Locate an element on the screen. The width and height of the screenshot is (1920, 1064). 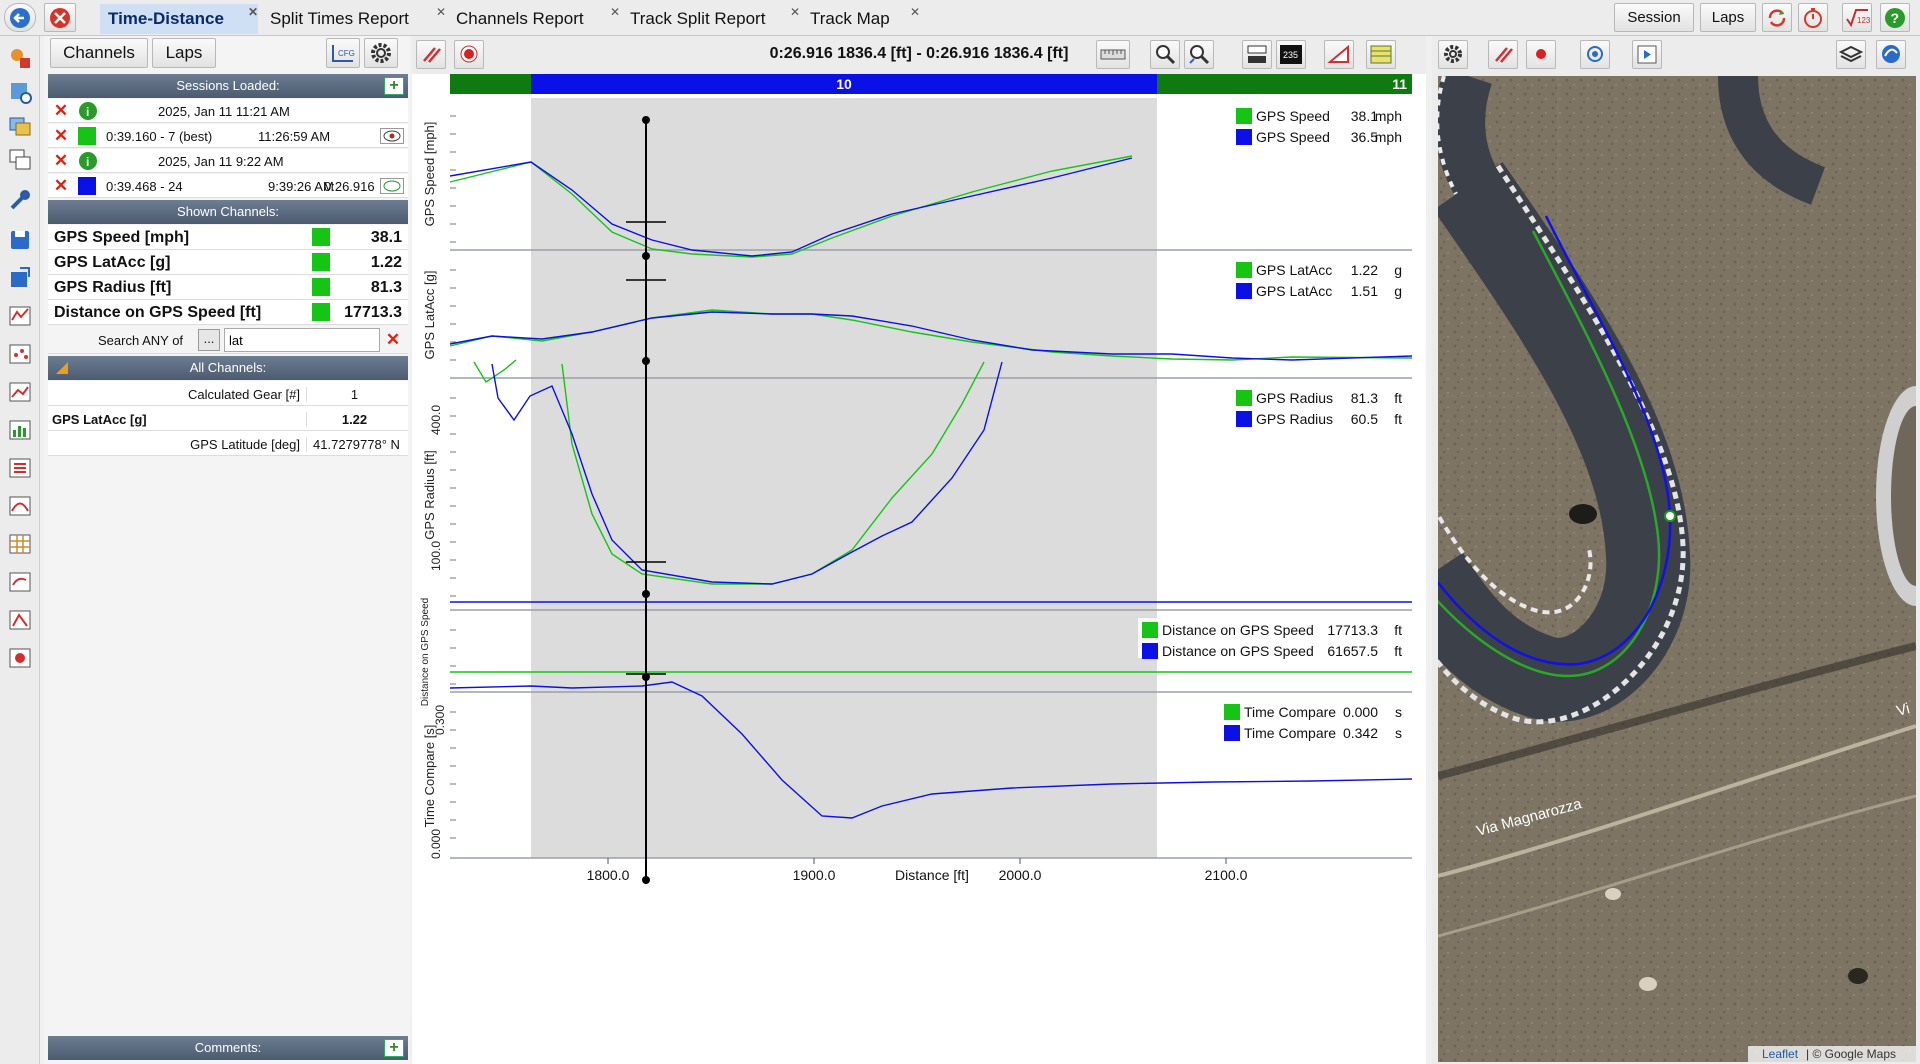
svg-text: i is located at coordinates (87, 112).